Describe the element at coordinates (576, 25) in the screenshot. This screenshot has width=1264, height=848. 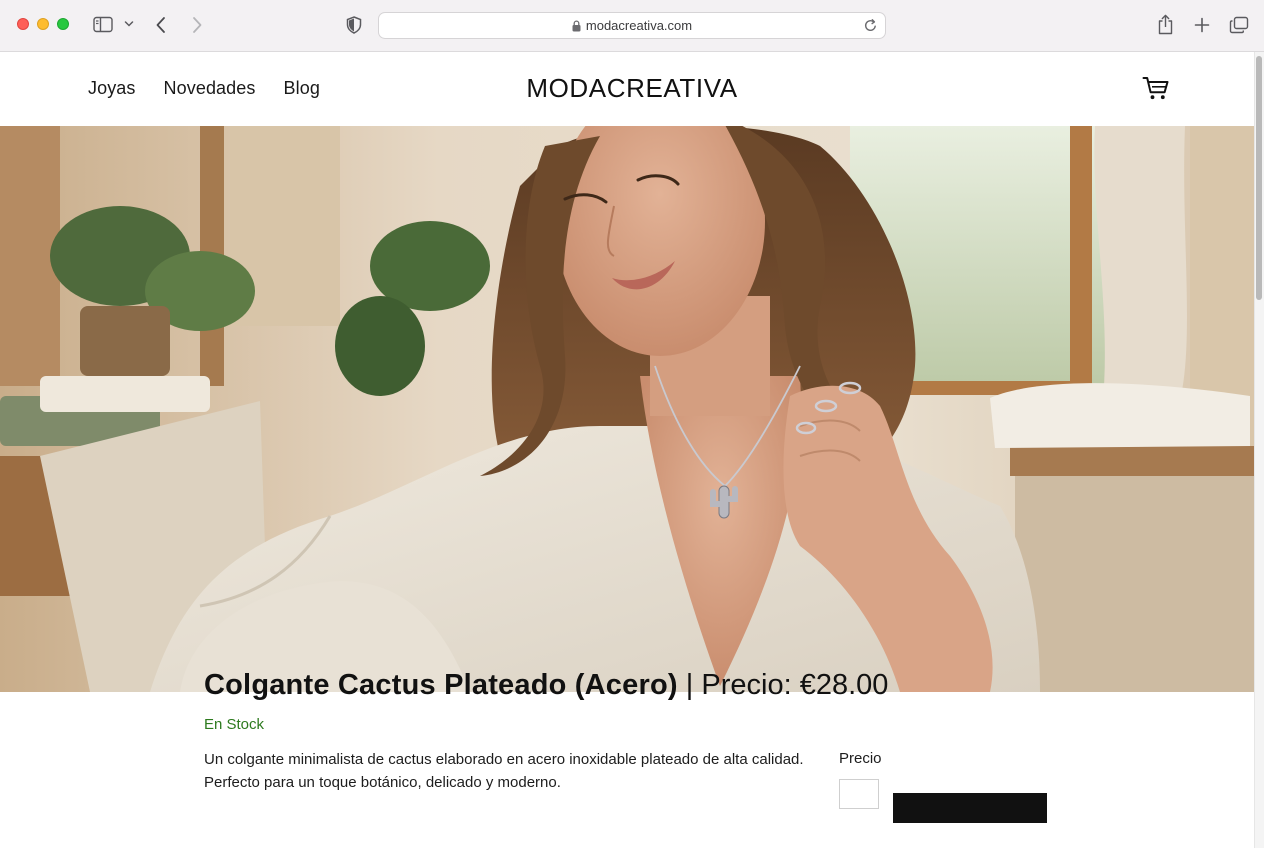
I see `lock-icon` at that location.